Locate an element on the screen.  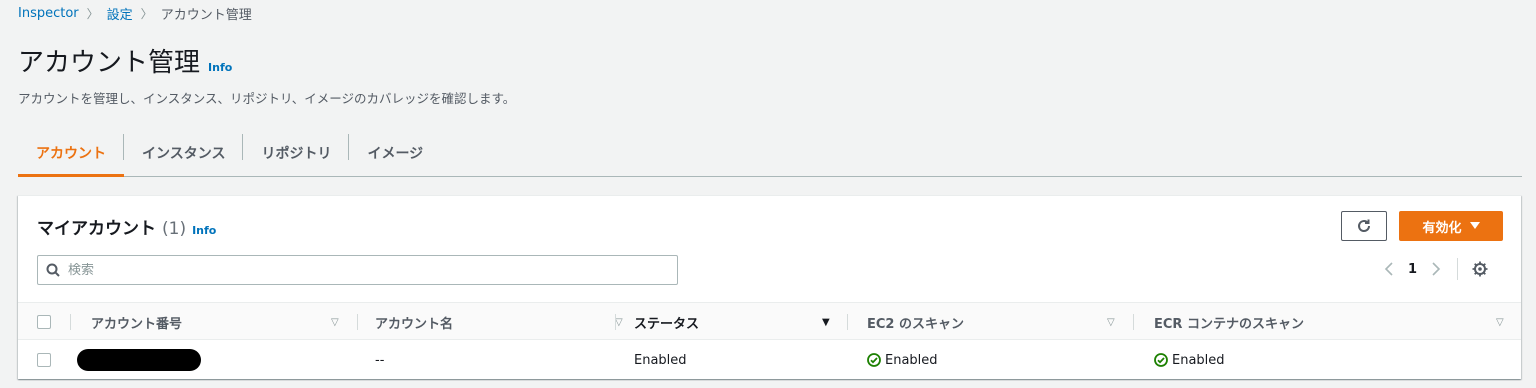
search-field is located at coordinates (357, 270).